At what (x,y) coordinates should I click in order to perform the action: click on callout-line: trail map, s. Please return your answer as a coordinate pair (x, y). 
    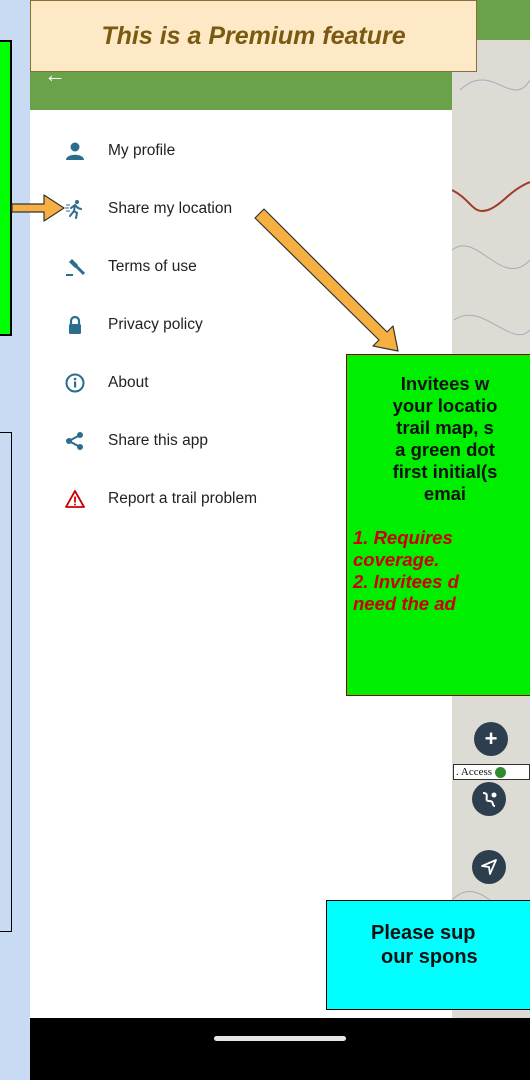
    Looking at the image, I should click on (445, 427).